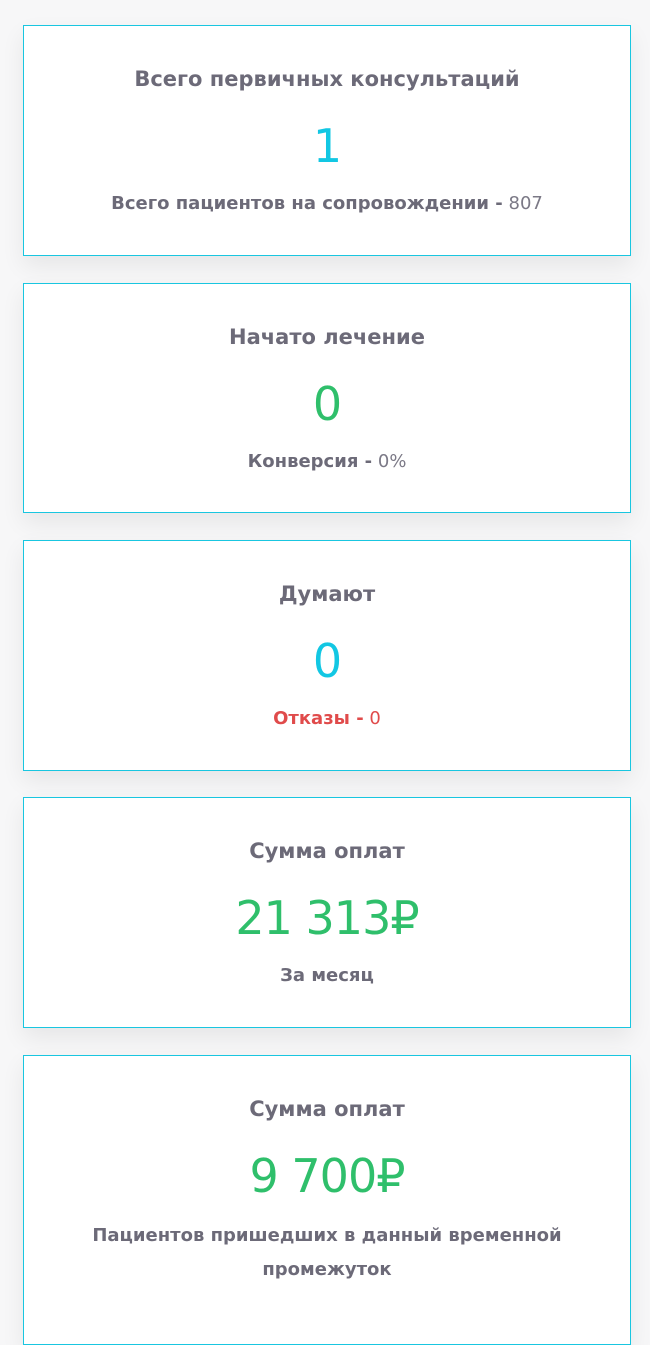 The image size is (650, 1345). What do you see at coordinates (327, 1176) in the screenshot?
I see `card-value: 9 700₽` at bounding box center [327, 1176].